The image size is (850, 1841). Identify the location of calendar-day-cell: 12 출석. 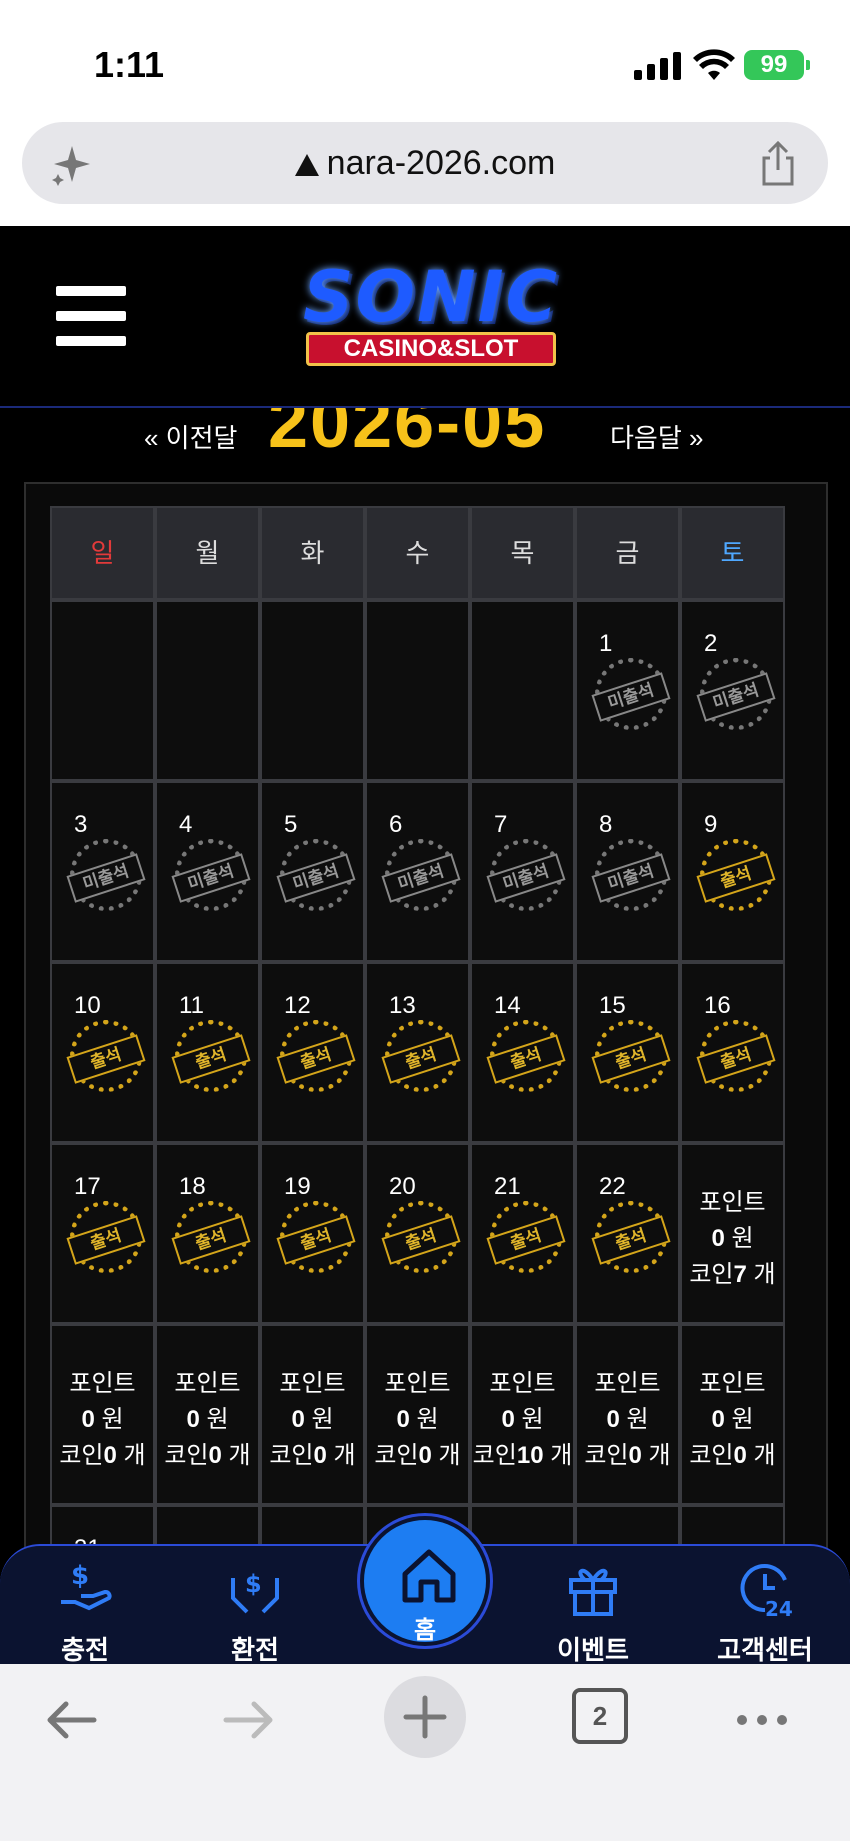
(312, 1052).